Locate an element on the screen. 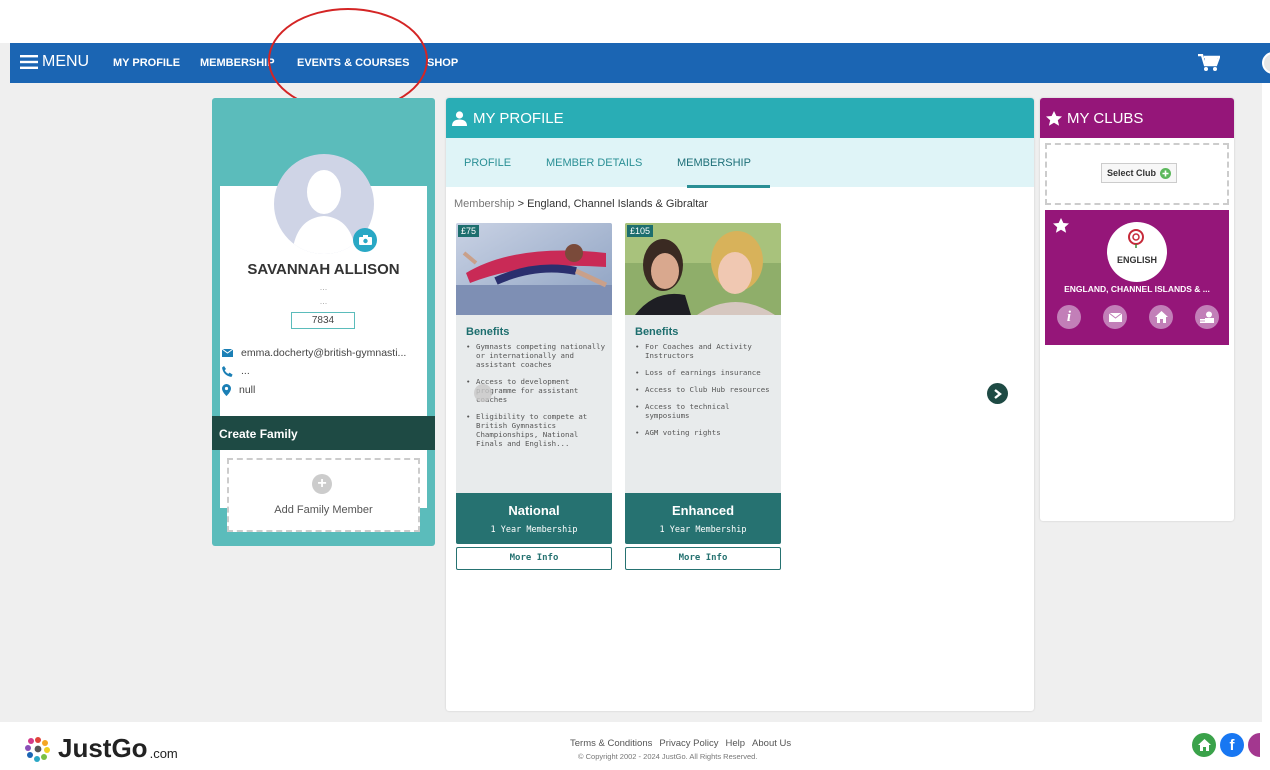 The image size is (1270, 770). membership-footer: National 1 Year Membership is located at coordinates (534, 518).